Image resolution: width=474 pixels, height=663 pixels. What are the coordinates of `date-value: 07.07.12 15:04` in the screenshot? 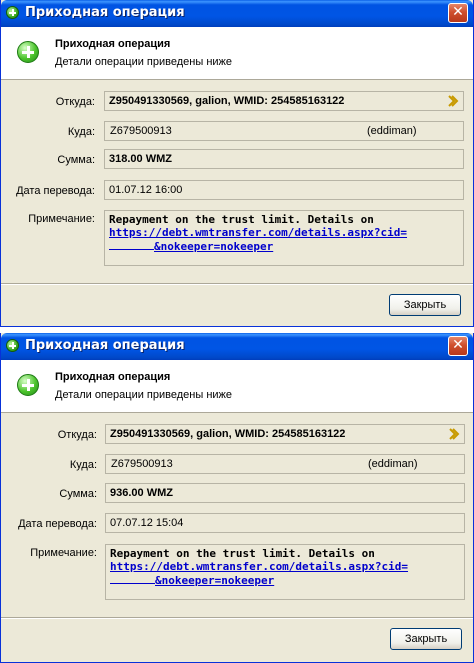 It's located at (147, 523).